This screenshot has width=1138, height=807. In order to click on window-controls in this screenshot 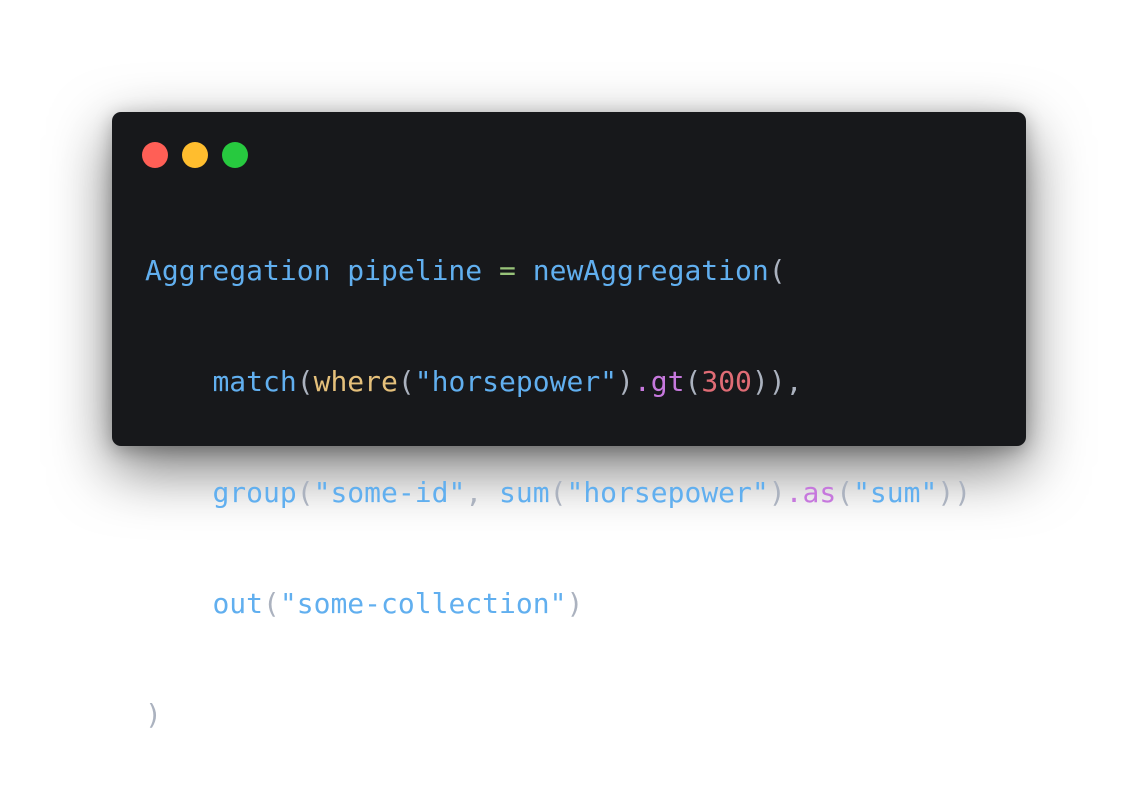, I will do `click(195, 155)`.